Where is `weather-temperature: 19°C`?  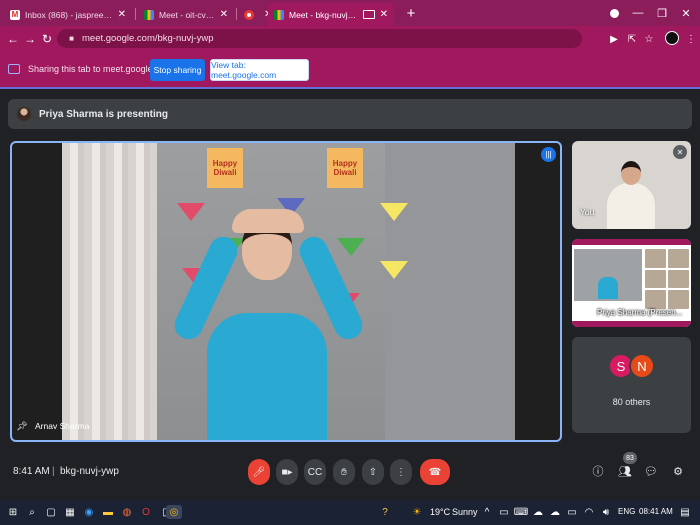 weather-temperature: 19°C is located at coordinates (440, 512).